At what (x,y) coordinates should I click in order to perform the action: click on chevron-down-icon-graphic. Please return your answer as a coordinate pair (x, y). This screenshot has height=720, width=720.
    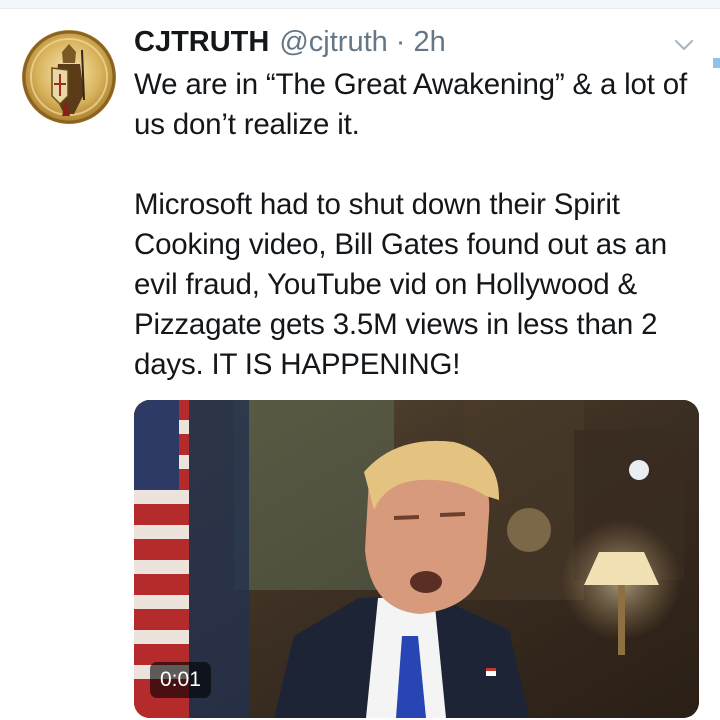
    Looking at the image, I should click on (684, 45).